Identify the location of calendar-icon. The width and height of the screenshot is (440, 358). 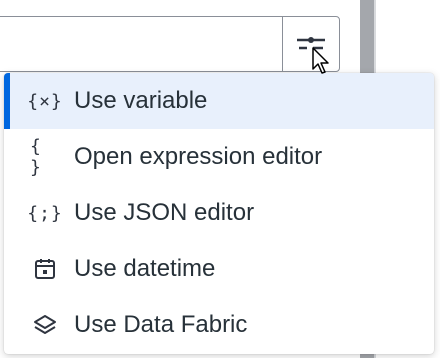
(45, 269).